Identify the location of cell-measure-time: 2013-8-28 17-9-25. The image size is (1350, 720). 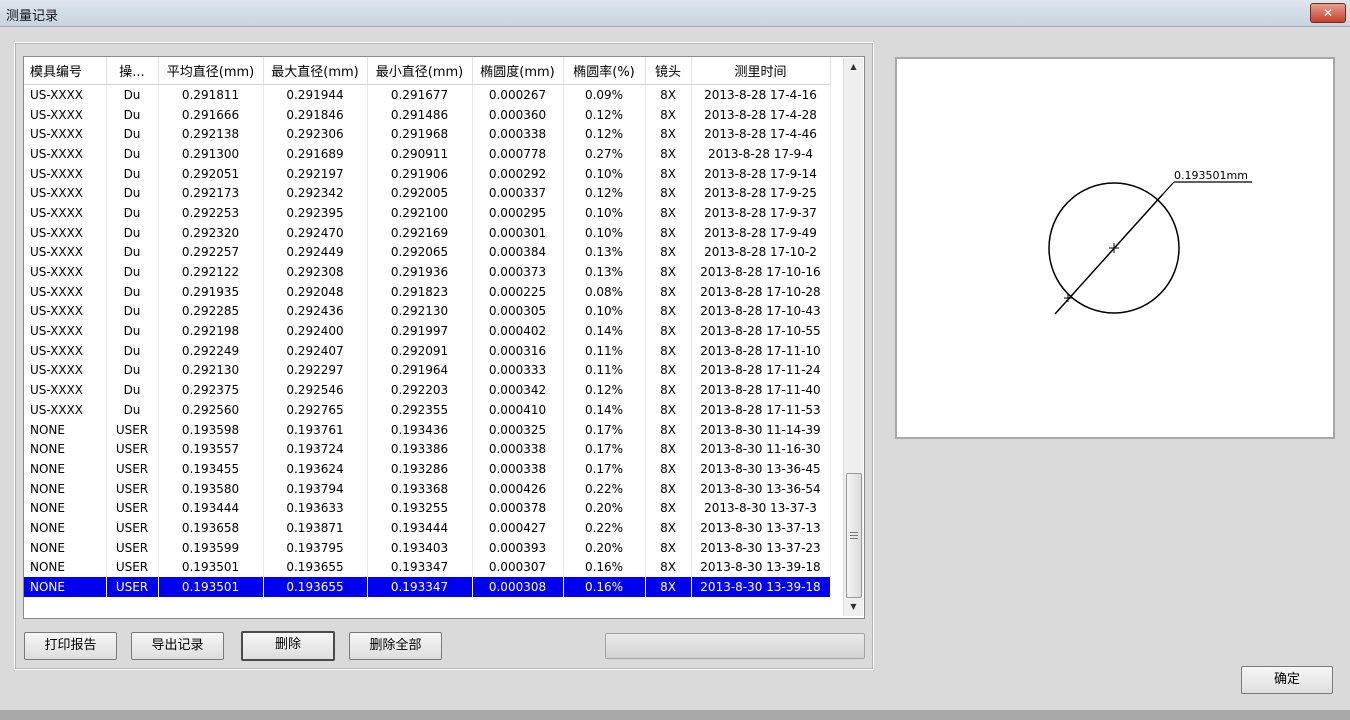
(761, 193).